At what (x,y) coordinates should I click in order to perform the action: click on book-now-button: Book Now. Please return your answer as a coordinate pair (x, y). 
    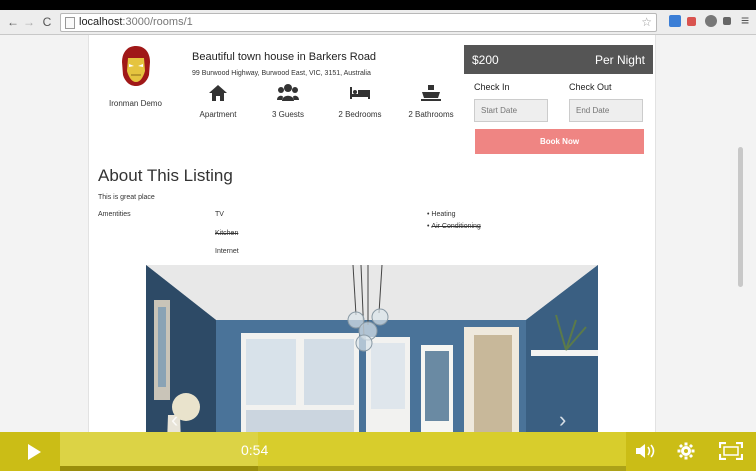
    Looking at the image, I should click on (559, 141).